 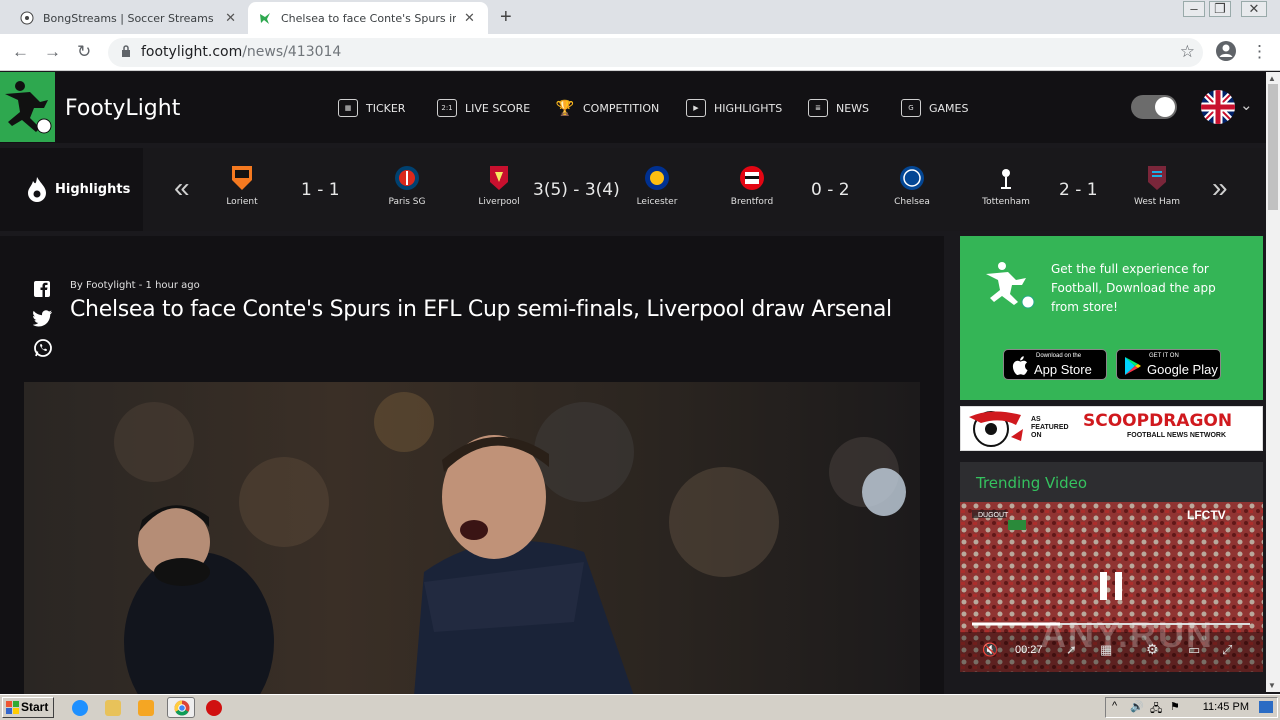 What do you see at coordinates (1127, 634) in the screenshot?
I see `anyrun-watermark: ANY.RUN` at bounding box center [1127, 634].